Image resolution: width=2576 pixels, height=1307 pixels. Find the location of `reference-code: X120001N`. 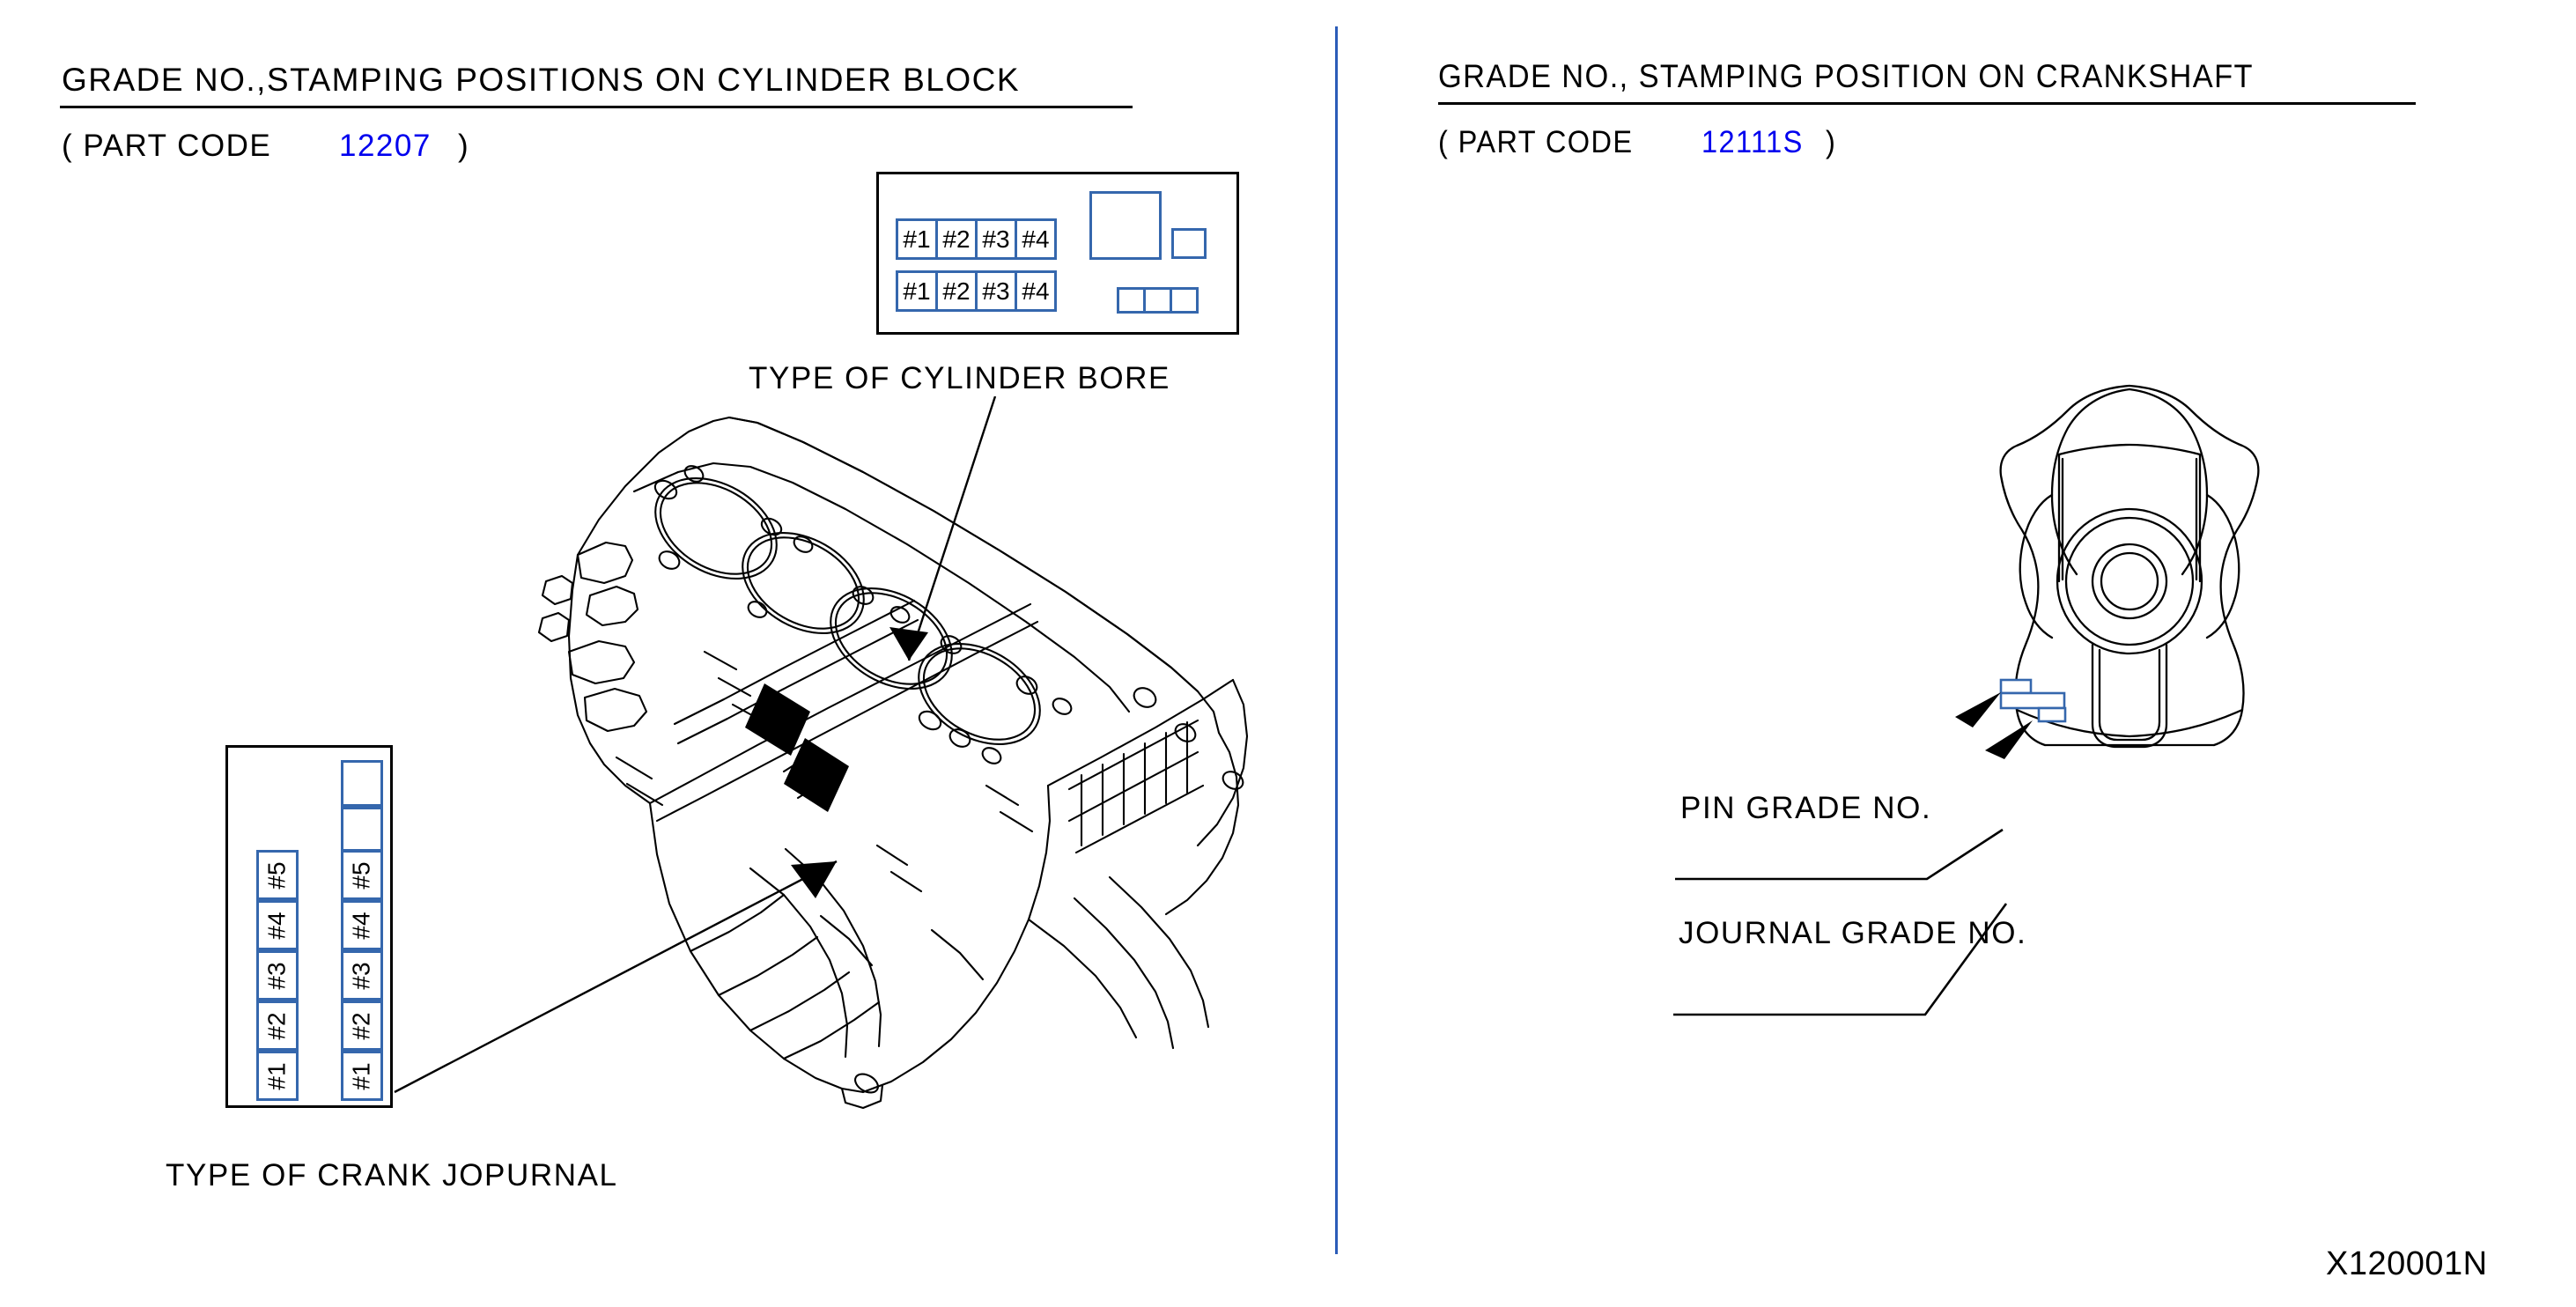

reference-code: X120001N is located at coordinates (2407, 1264).